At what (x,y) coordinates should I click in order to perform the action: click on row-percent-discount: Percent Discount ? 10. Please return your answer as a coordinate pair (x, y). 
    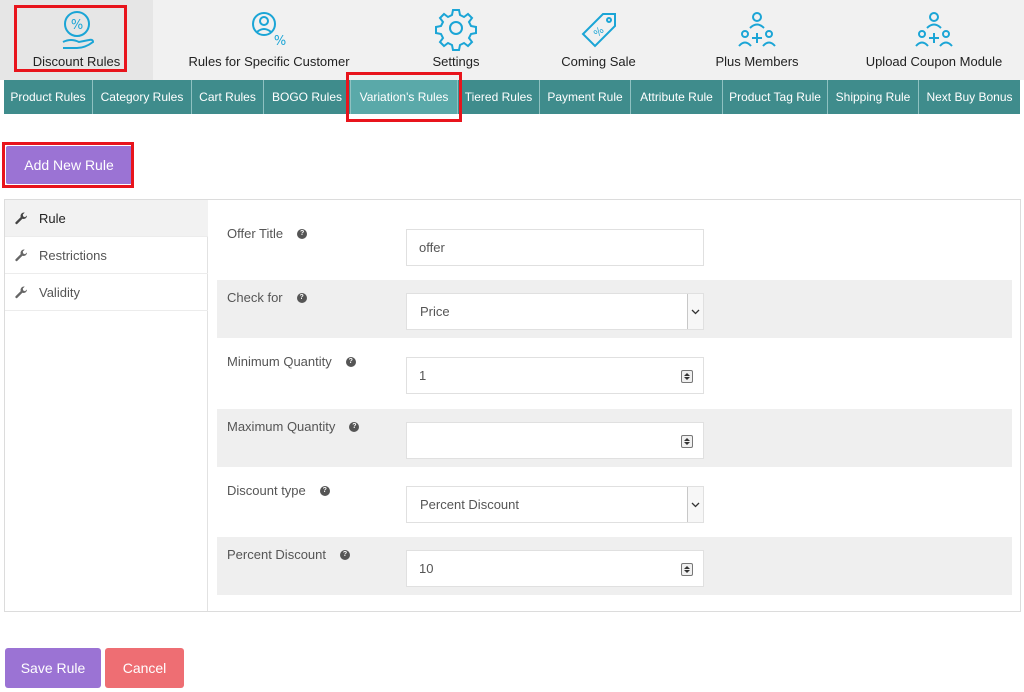
    Looking at the image, I should click on (614, 566).